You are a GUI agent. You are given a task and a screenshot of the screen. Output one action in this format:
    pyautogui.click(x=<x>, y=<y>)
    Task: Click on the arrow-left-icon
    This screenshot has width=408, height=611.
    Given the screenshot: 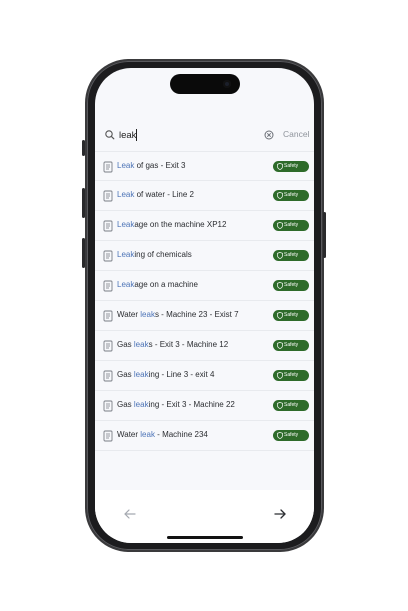 What is the action you would take?
    pyautogui.click(x=130, y=514)
    